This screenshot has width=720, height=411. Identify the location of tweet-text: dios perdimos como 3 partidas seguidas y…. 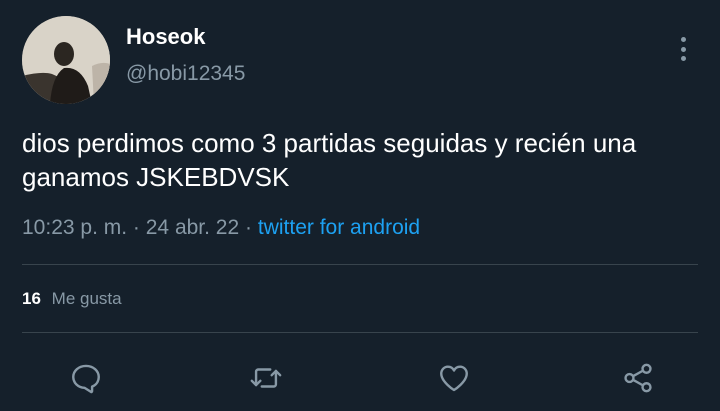
(329, 160).